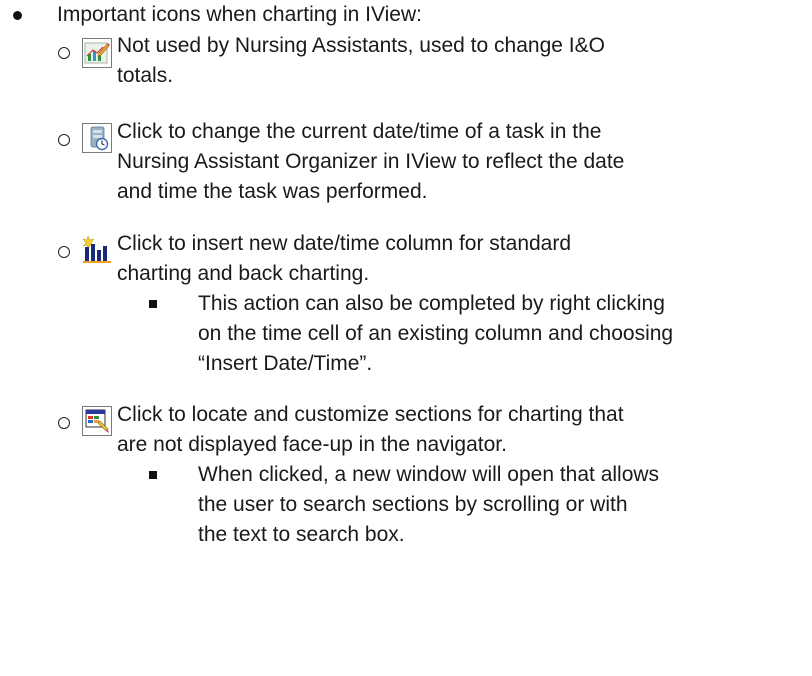 Image resolution: width=812 pixels, height=676 pixels. I want to click on item-3-sub-line-3: “Insert Date/Time”., so click(285, 363).